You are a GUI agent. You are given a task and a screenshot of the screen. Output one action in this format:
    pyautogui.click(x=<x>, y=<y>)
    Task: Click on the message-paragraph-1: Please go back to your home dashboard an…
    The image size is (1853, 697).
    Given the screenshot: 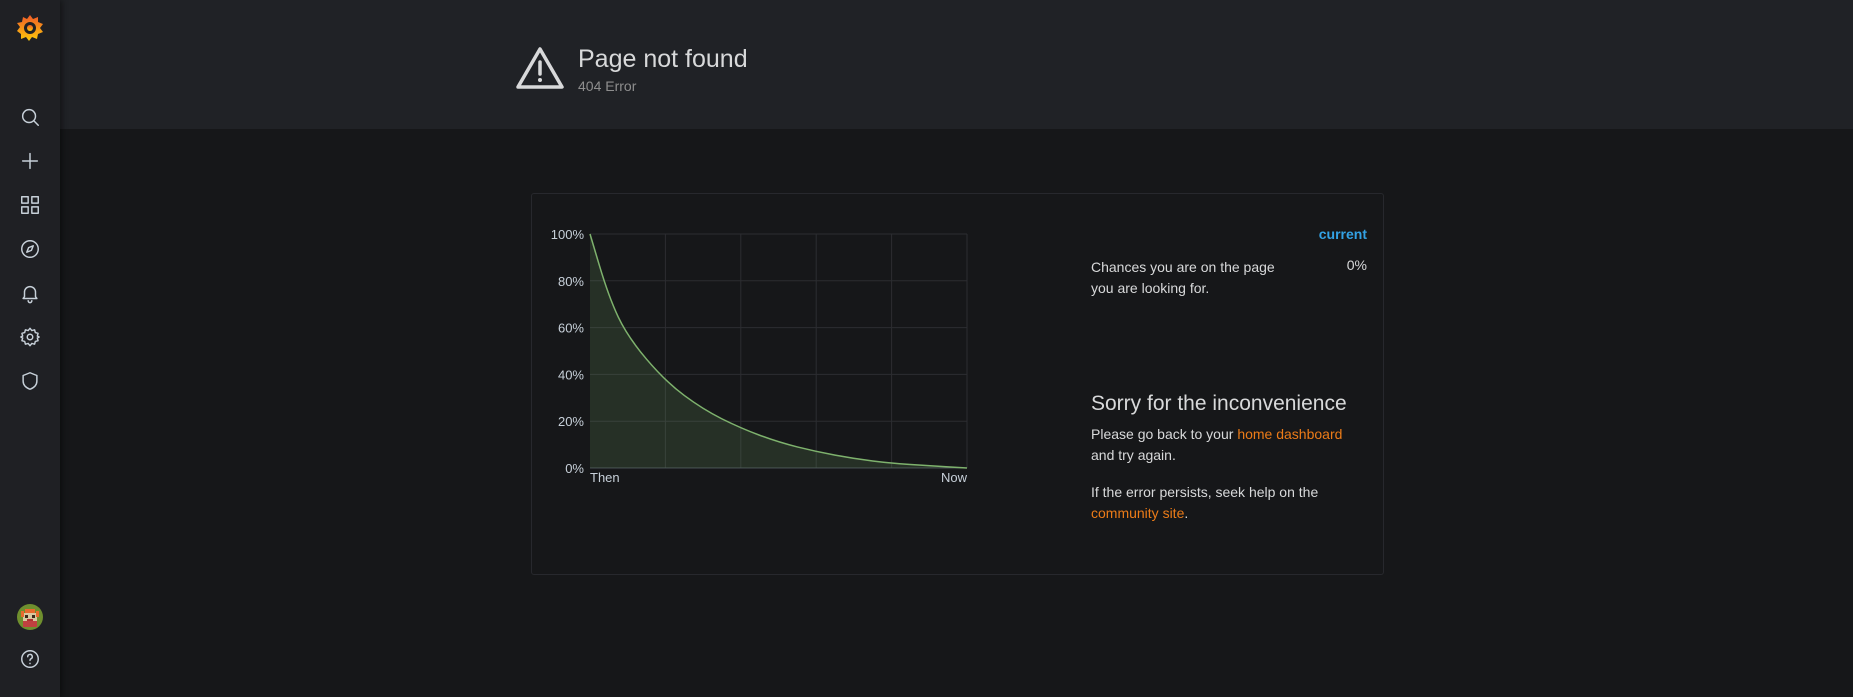 What is the action you would take?
    pyautogui.click(x=1226, y=445)
    